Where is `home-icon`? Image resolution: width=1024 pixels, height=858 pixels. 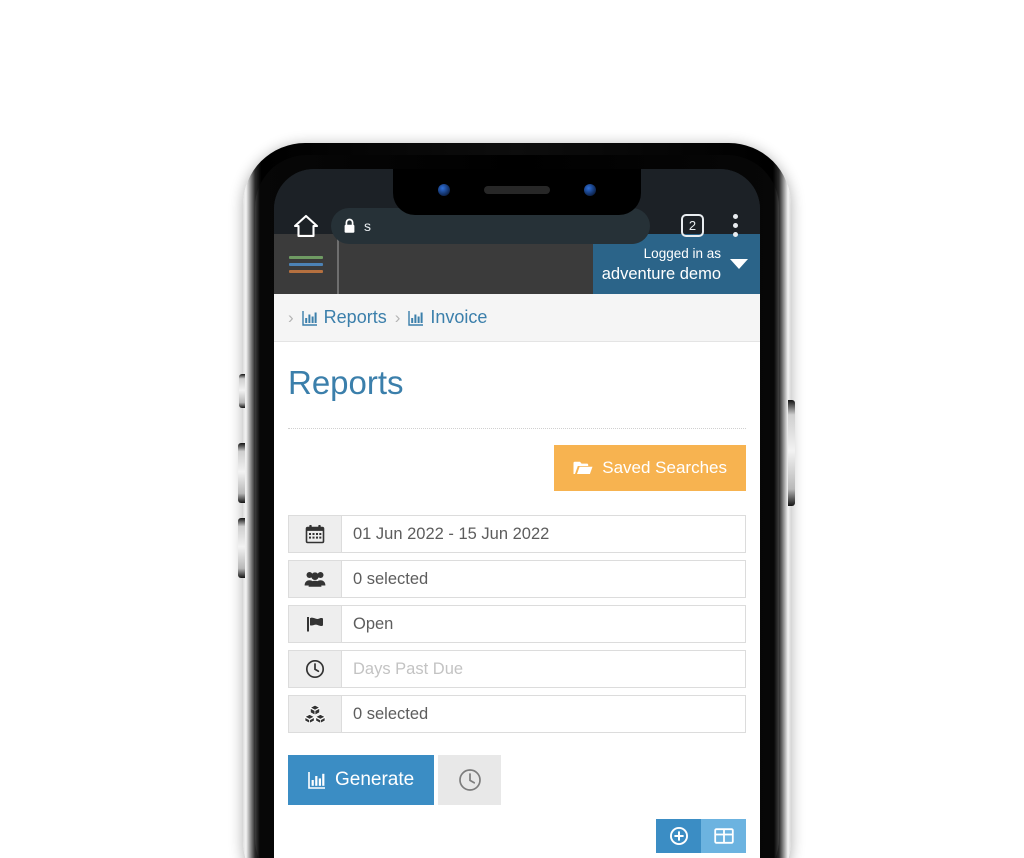
home-icon is located at coordinates (306, 226).